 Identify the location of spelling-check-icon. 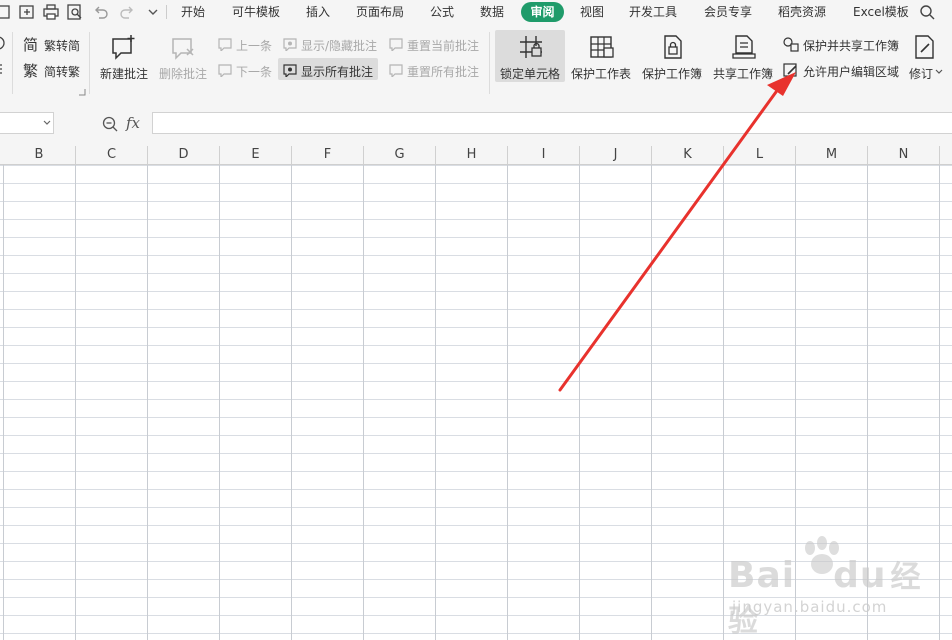
(4, 43).